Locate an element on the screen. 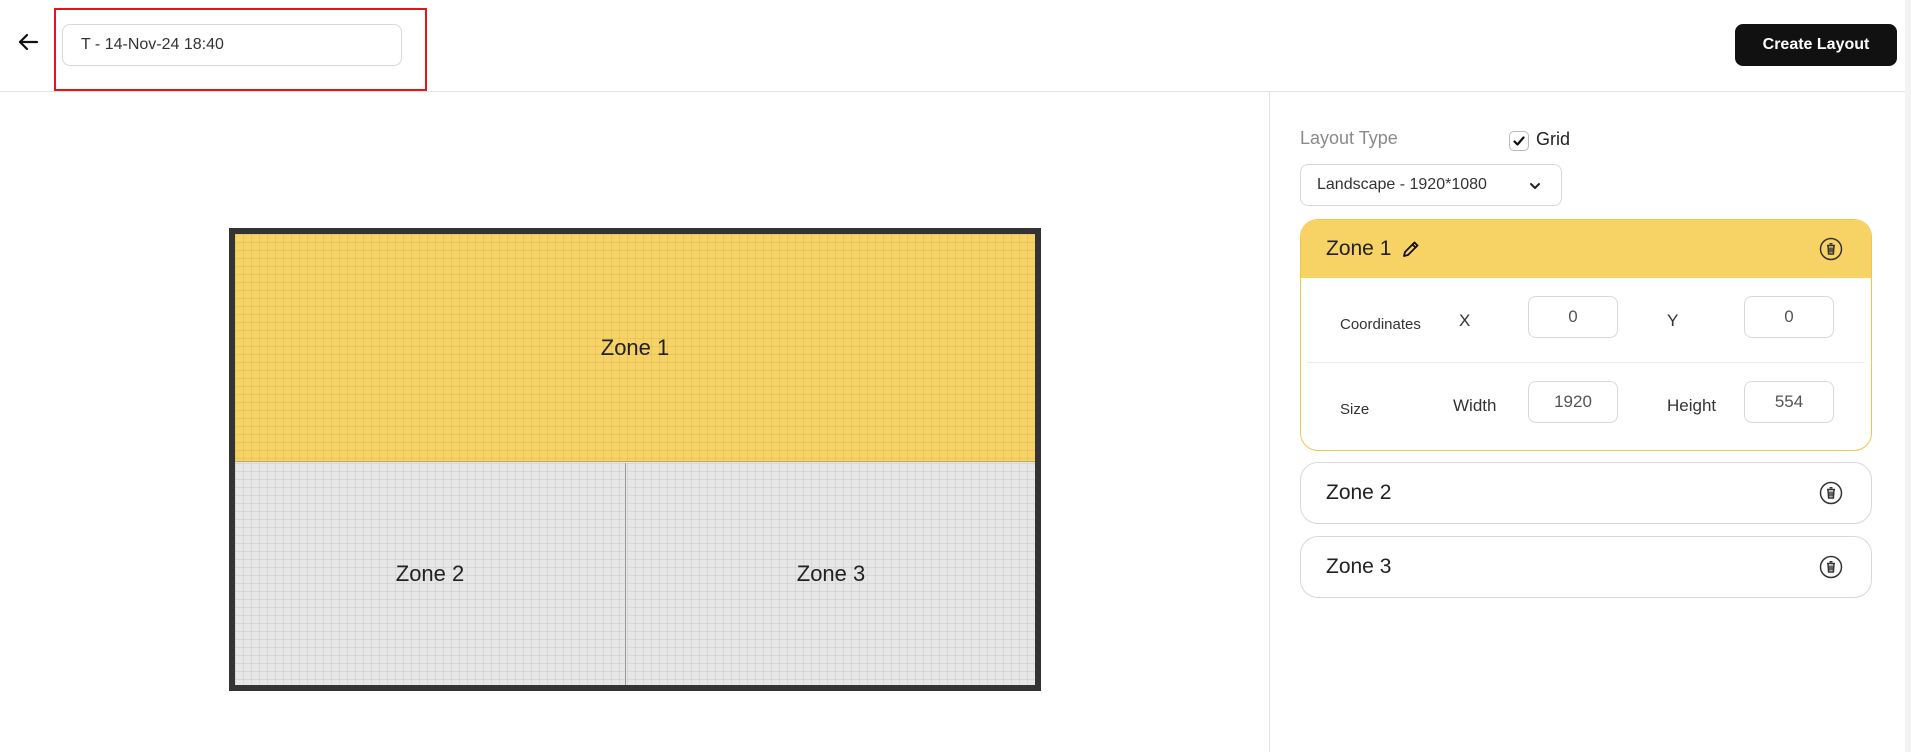 This screenshot has width=1911, height=752. zone-card-header: Zone 2 is located at coordinates (1586, 493).